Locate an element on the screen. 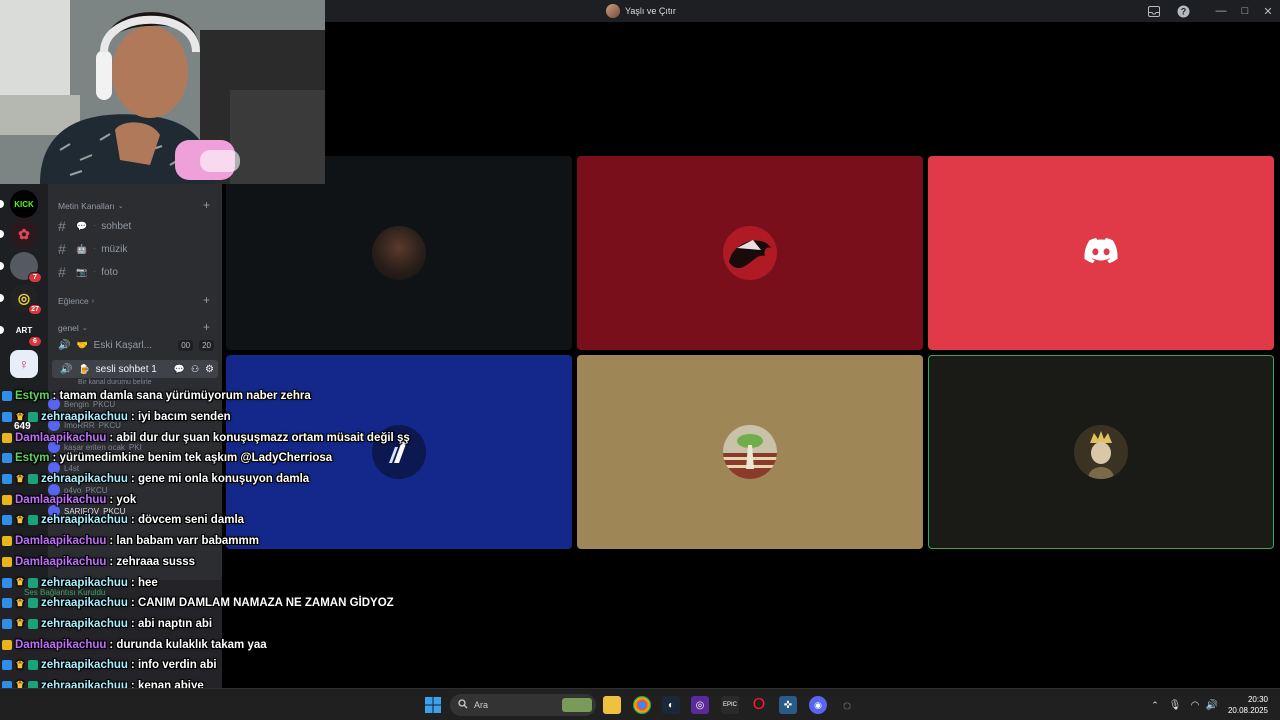  channel-status-hint: Bir kanal durumu belirle is located at coordinates (115, 382).